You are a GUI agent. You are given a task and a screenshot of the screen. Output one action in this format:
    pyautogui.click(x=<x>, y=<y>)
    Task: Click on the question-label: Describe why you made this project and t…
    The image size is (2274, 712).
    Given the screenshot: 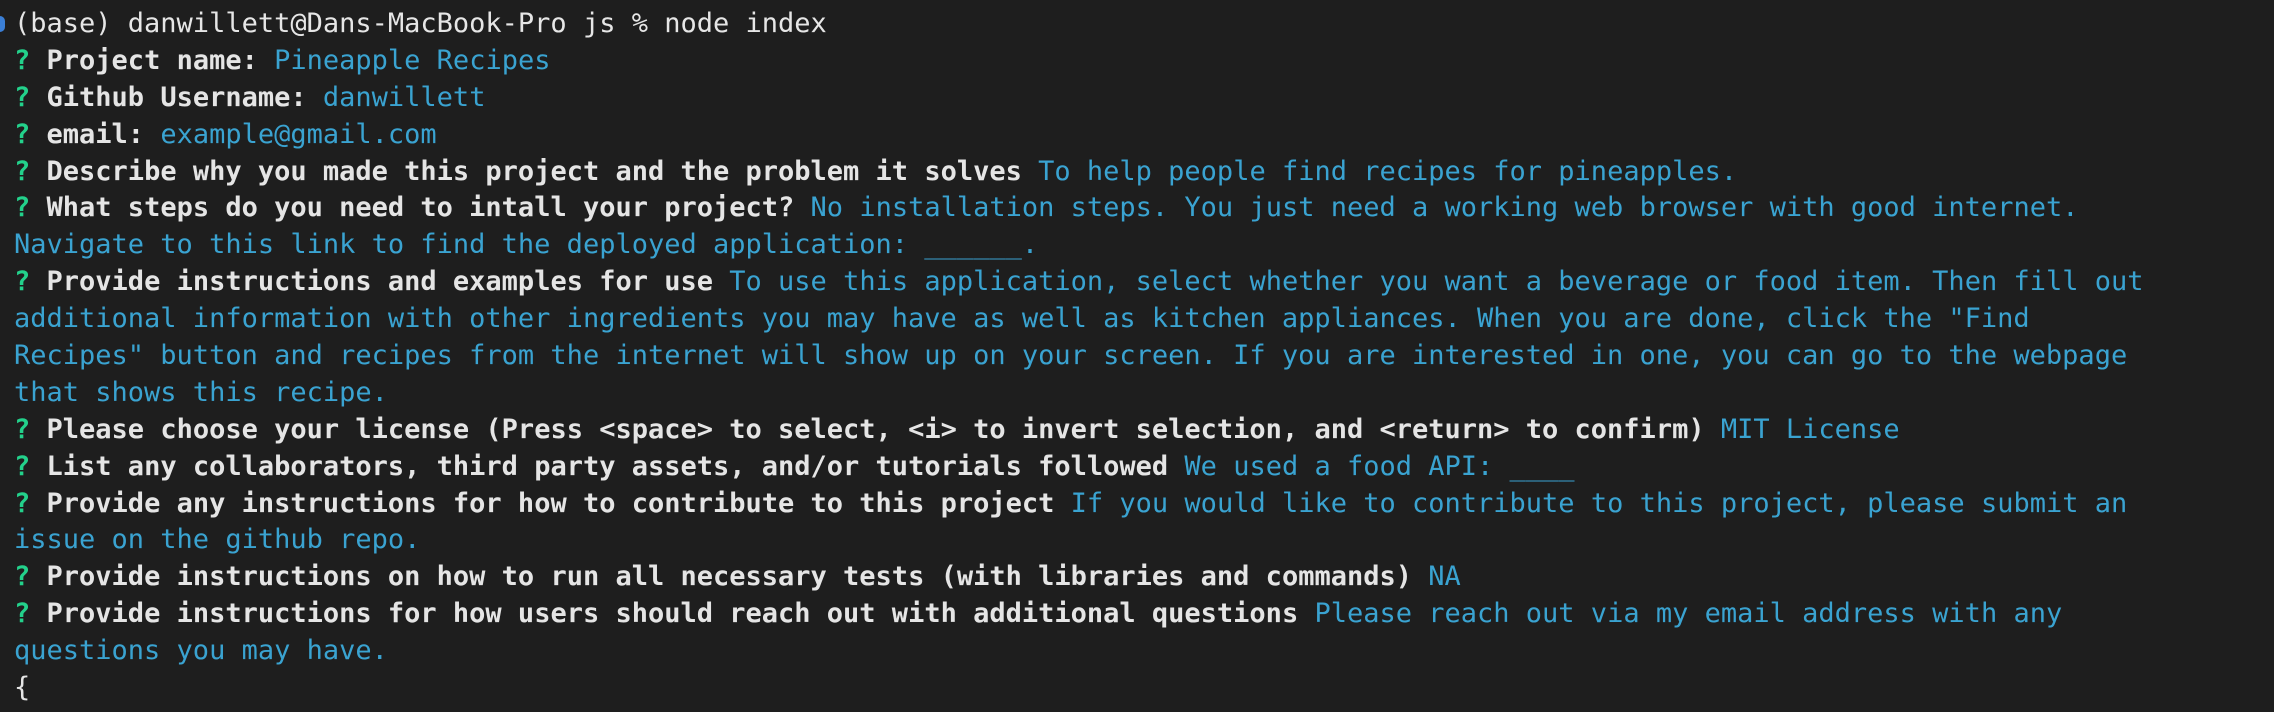 What is the action you would take?
    pyautogui.click(x=534, y=171)
    